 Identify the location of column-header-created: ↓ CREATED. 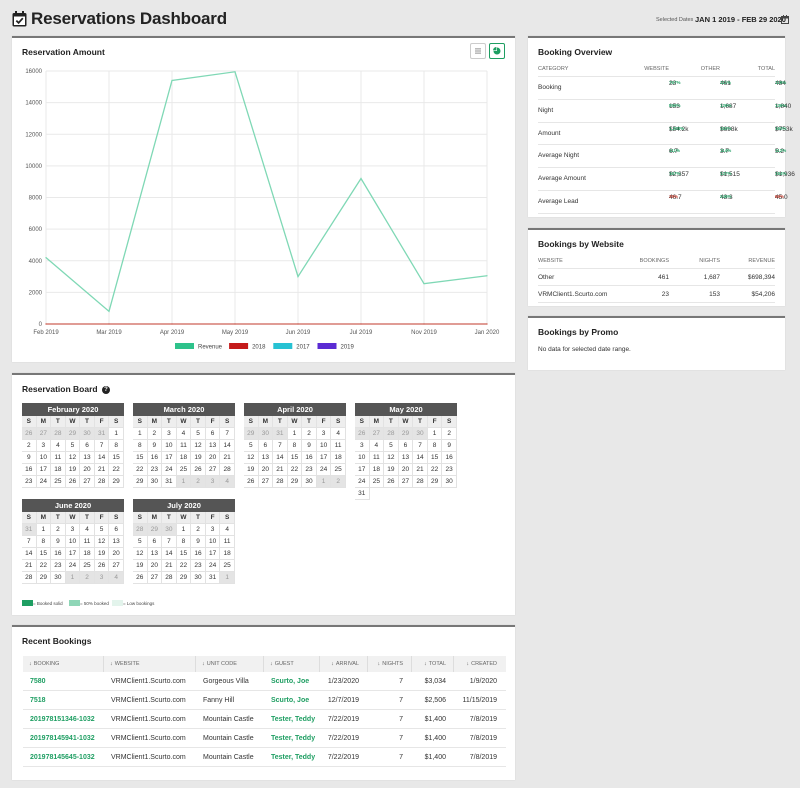
(481, 664).